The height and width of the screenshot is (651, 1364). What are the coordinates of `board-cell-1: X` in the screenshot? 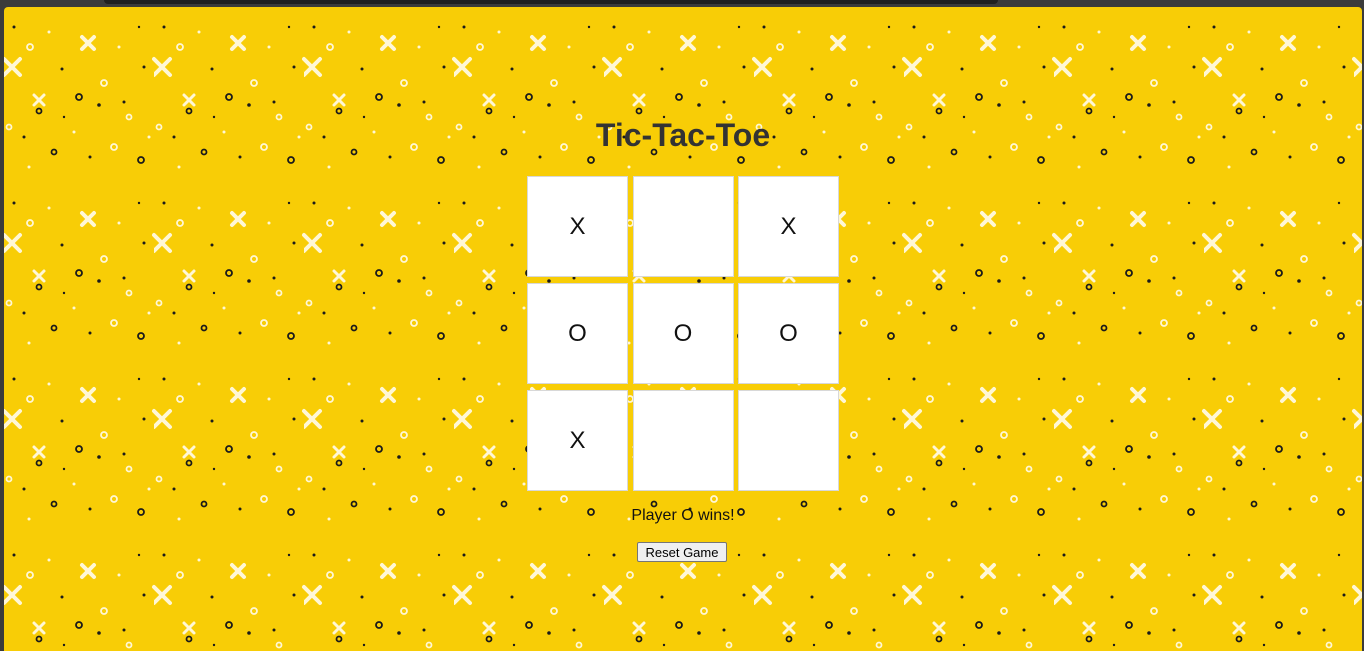 It's located at (577, 226).